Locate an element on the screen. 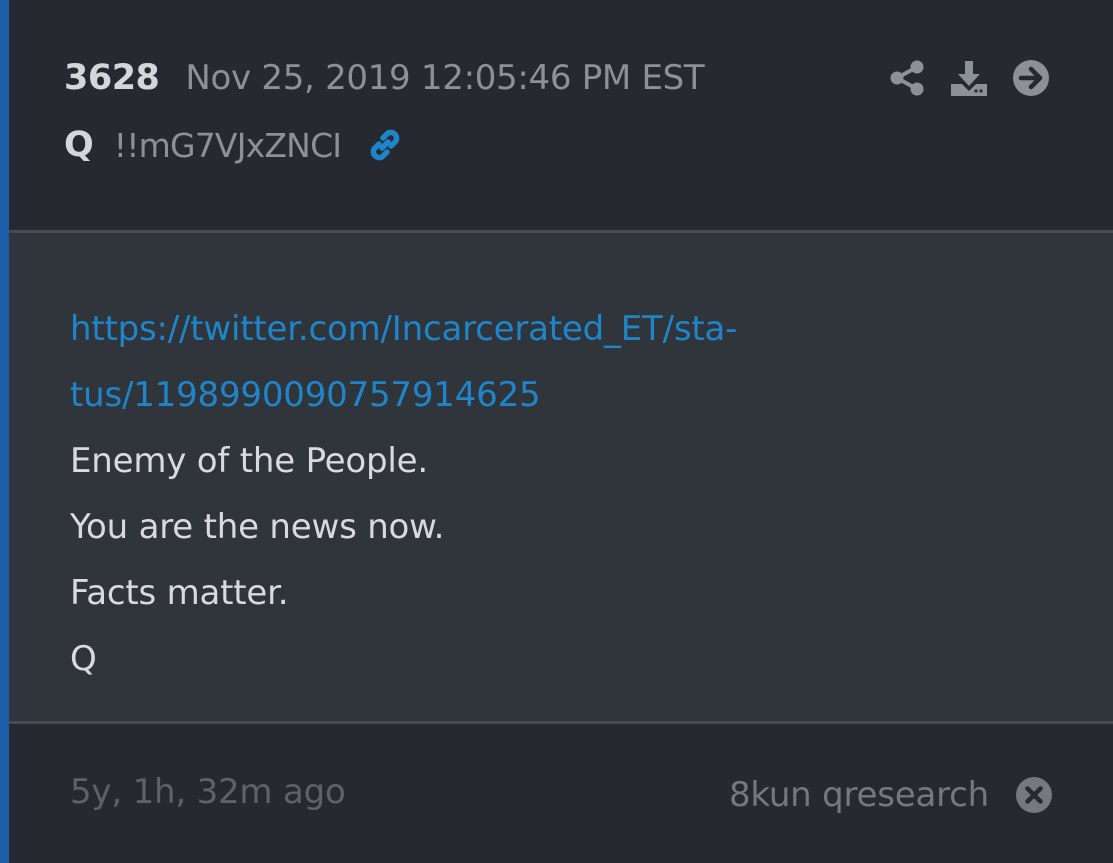  time-ago: 5y, 1h, 32m ago is located at coordinates (208, 792).